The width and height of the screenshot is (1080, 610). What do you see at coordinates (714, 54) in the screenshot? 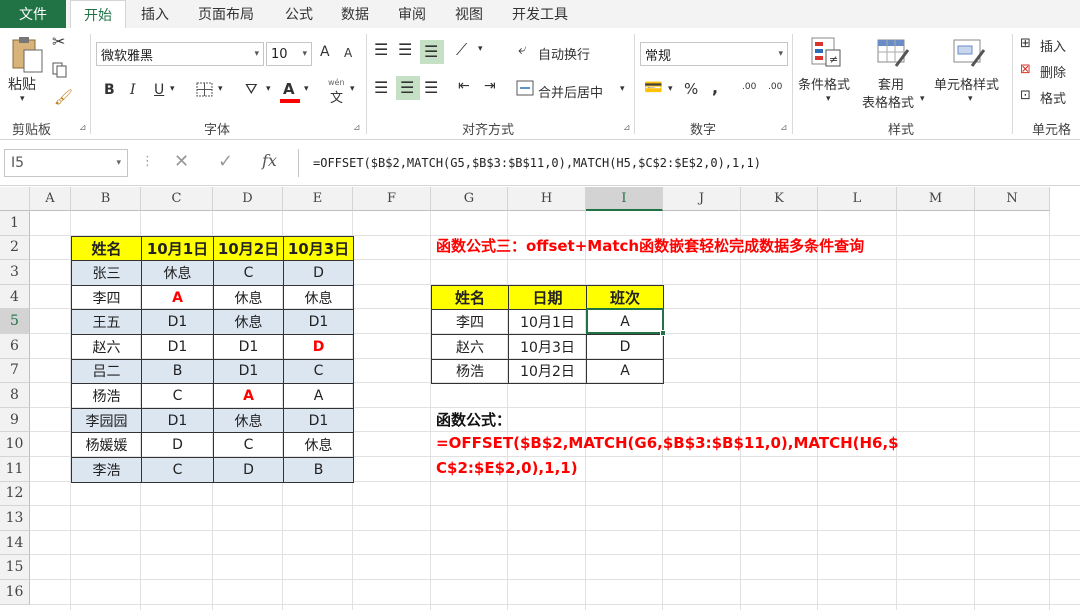
I see `number-format-select: 常规 ▾` at bounding box center [714, 54].